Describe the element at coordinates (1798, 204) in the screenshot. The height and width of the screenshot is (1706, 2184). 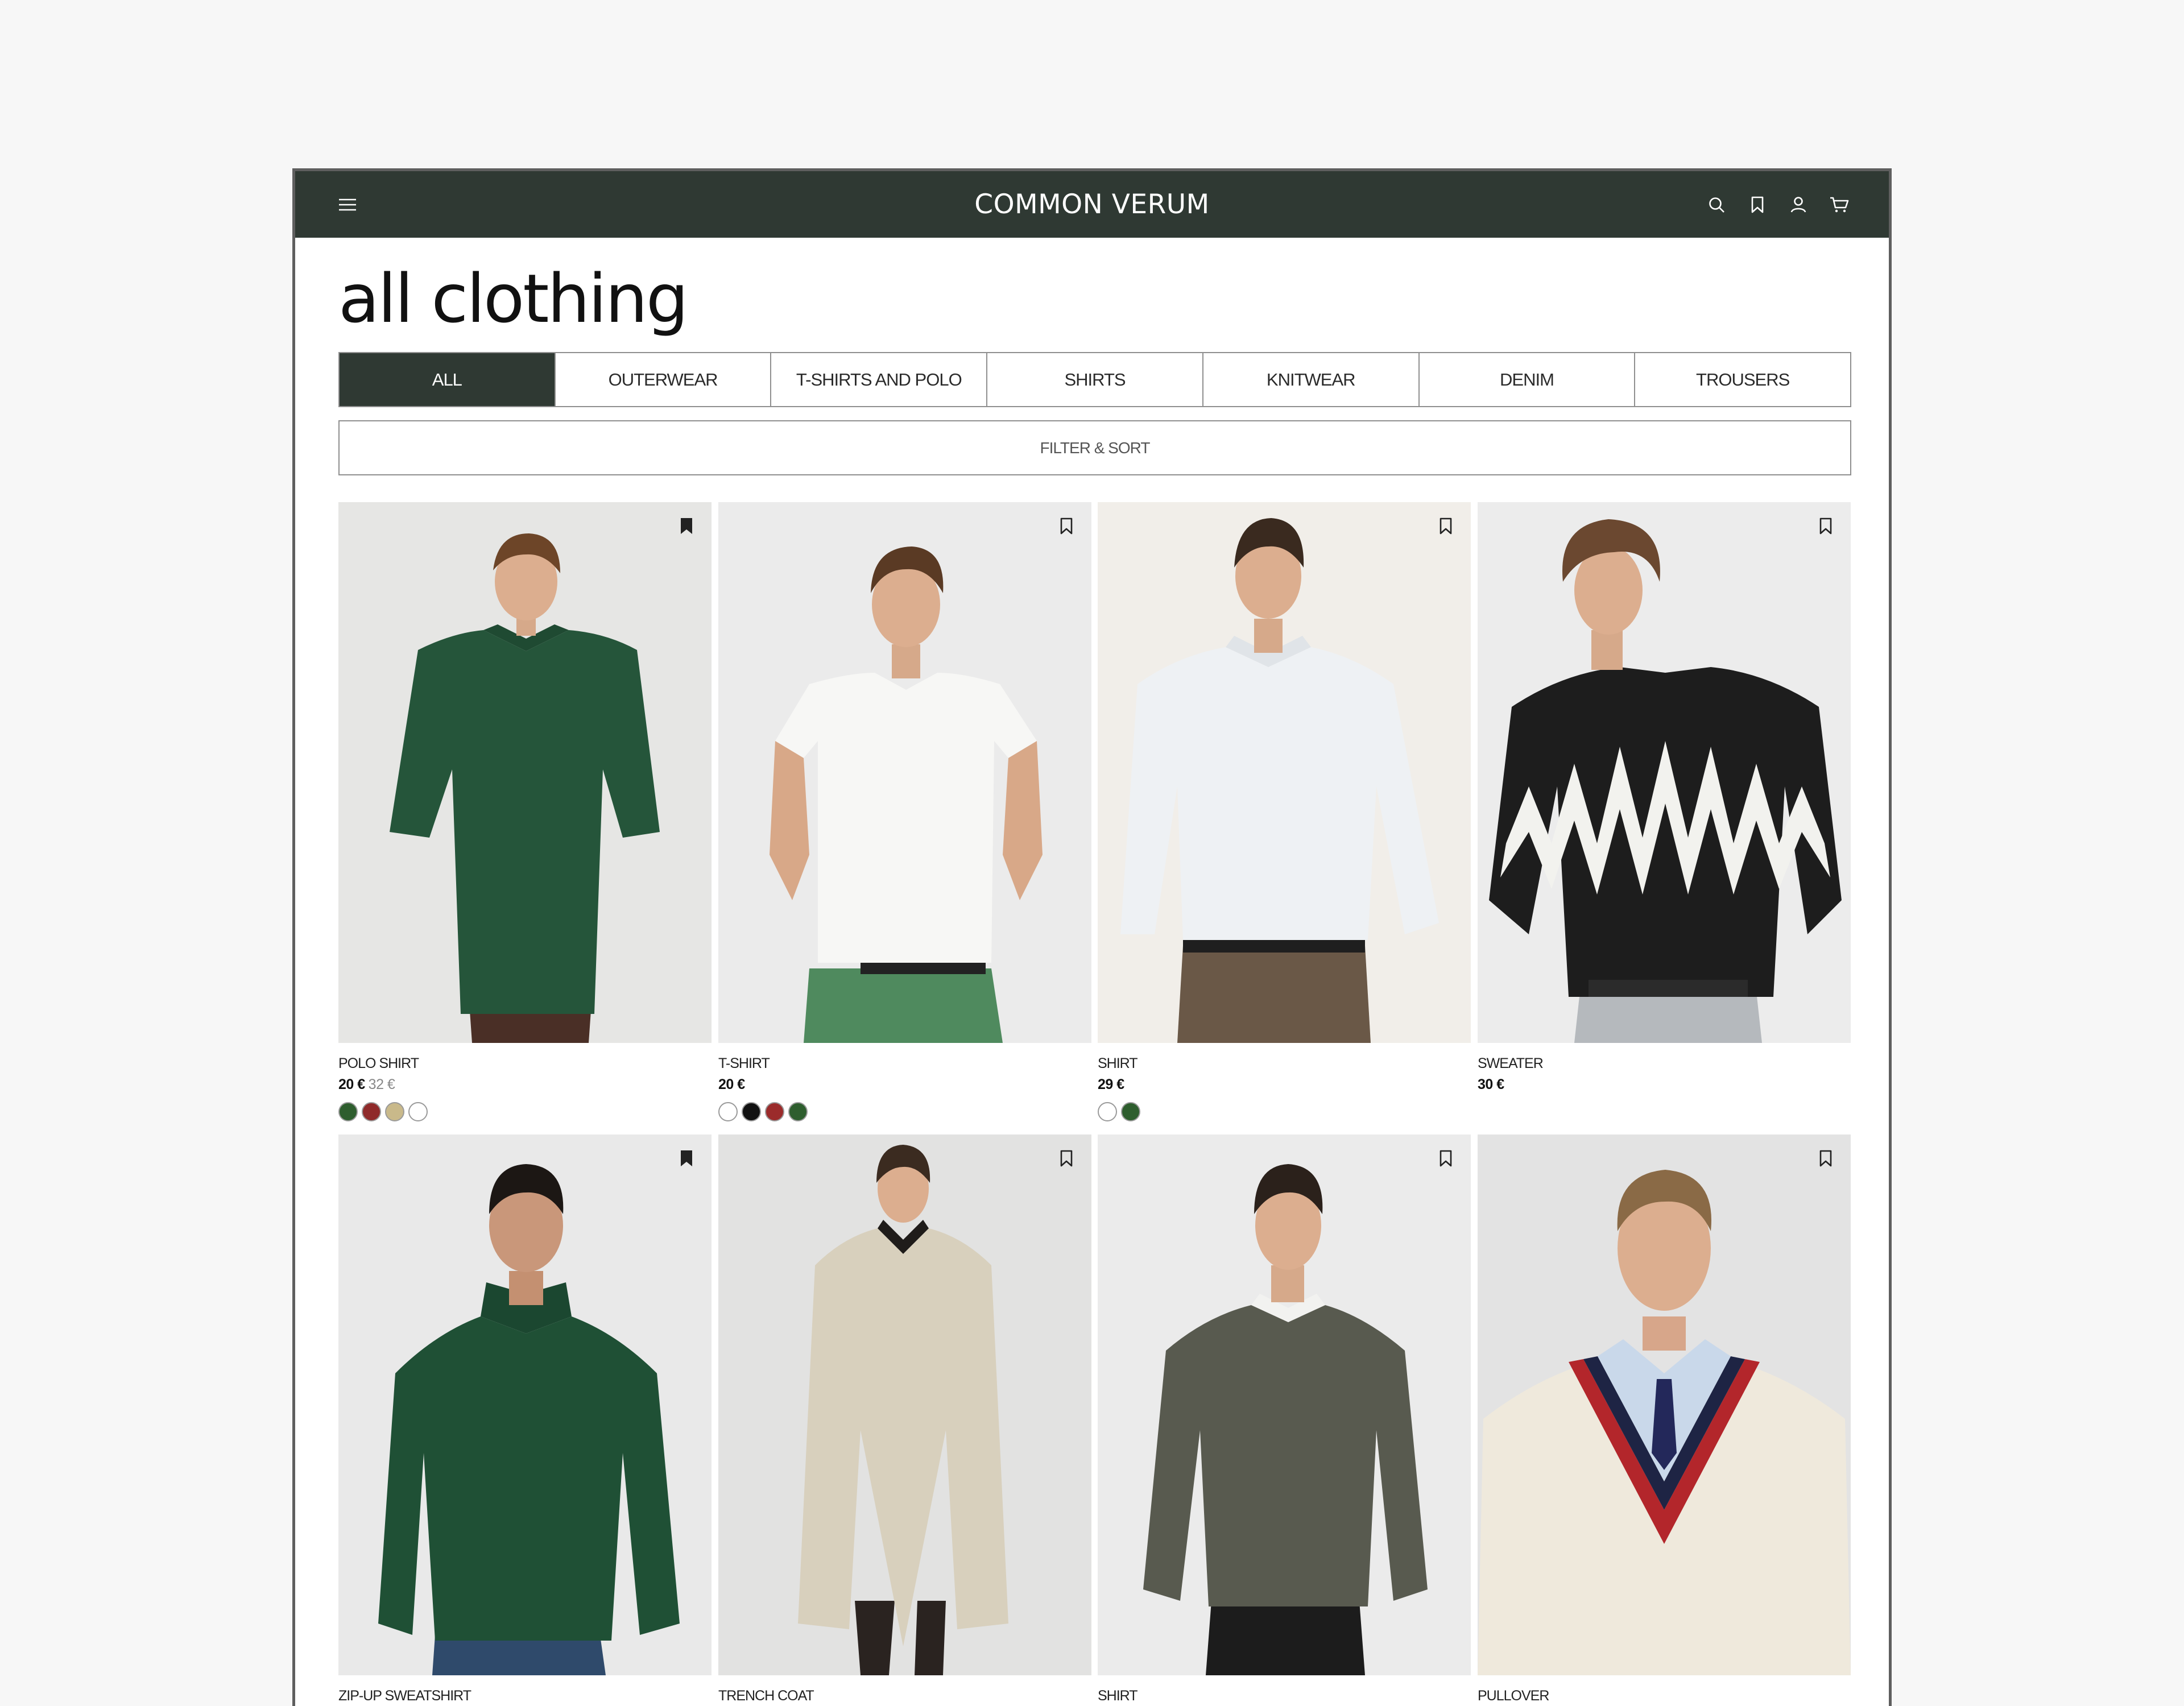
I see `user-icon` at that location.